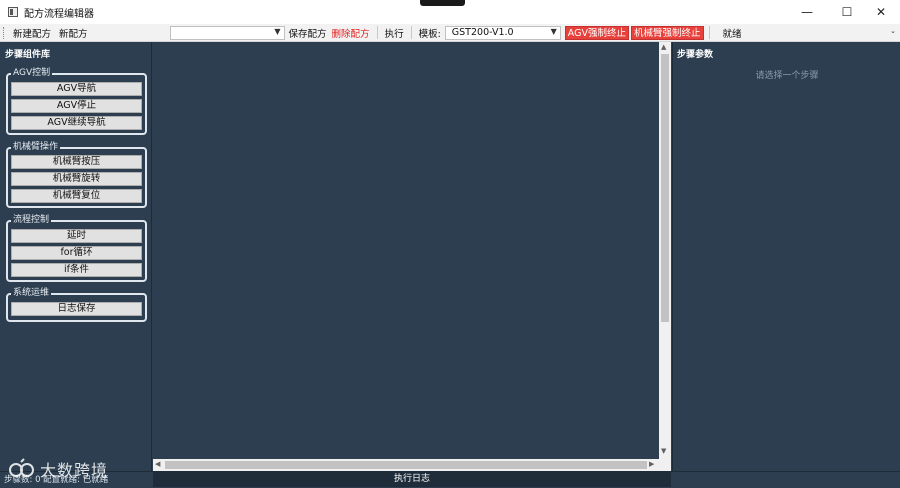  Describe the element at coordinates (76, 179) in the screenshot. I see `step-arm-rotate-button: 机械臂旋转` at that location.